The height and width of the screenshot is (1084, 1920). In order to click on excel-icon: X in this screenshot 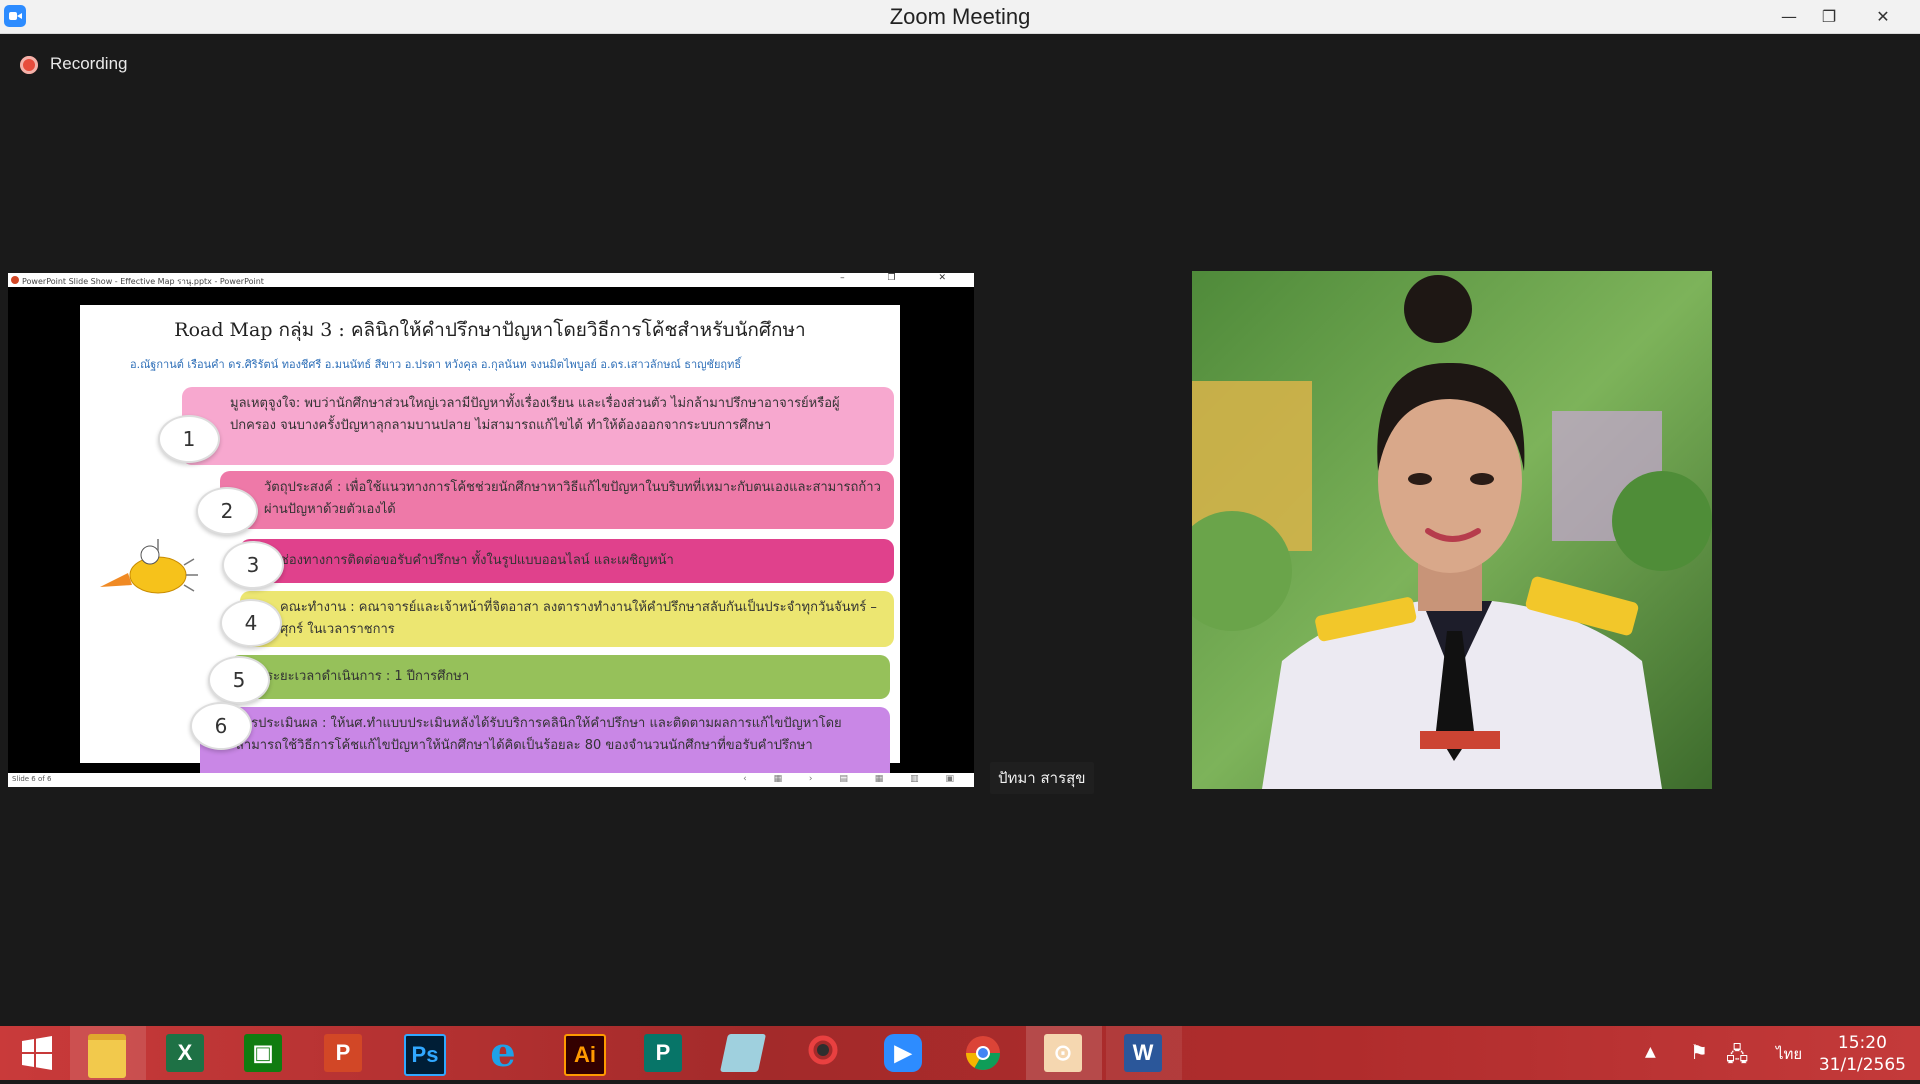, I will do `click(185, 1053)`.